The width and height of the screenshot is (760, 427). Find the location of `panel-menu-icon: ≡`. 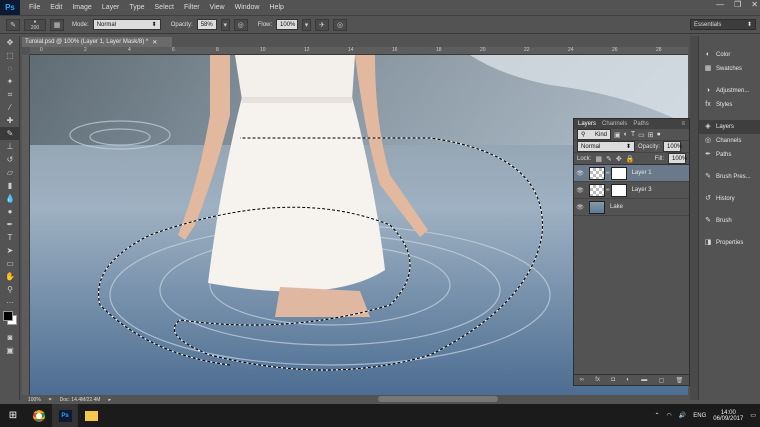

panel-menu-icon: ≡ is located at coordinates (683, 124).